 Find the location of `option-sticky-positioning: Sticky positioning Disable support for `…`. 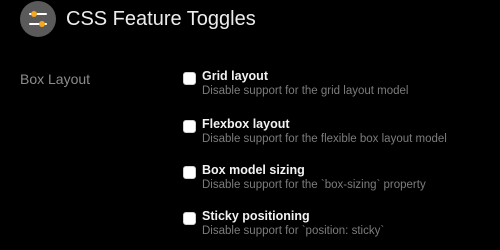

option-sticky-positioning: Sticky positioning Disable support for `… is located at coordinates (338, 226).